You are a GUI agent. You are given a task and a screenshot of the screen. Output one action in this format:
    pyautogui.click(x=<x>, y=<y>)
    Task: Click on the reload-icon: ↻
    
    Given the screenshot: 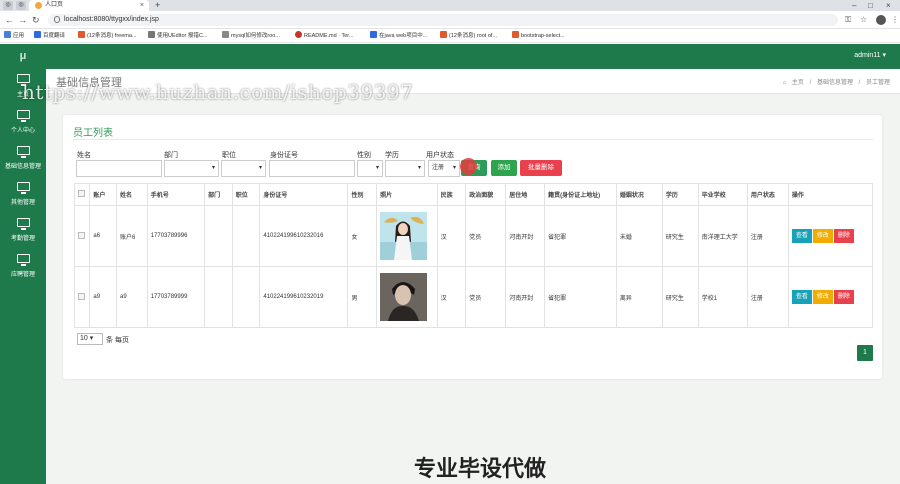 What is the action you would take?
    pyautogui.click(x=36, y=20)
    